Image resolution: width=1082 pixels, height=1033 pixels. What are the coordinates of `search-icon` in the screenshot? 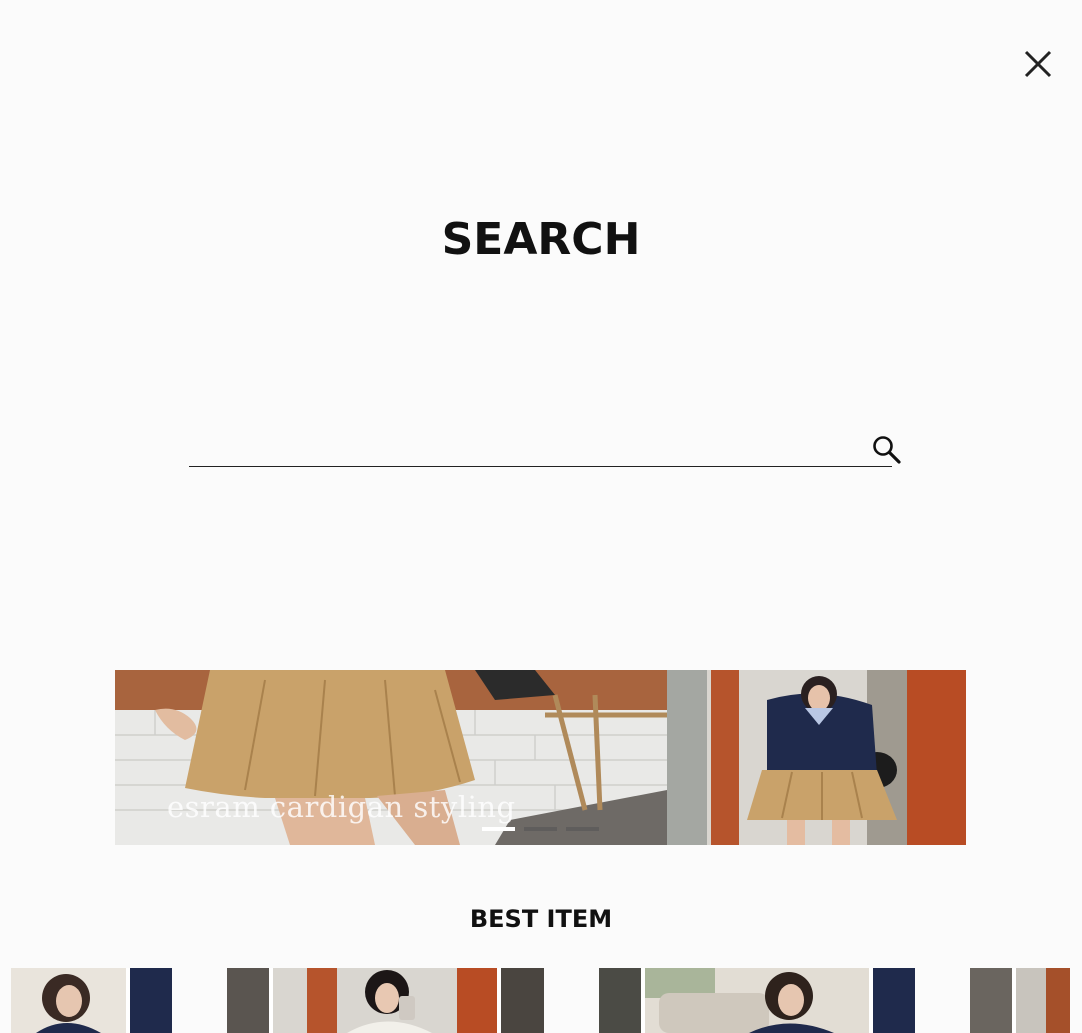 It's located at (887, 450).